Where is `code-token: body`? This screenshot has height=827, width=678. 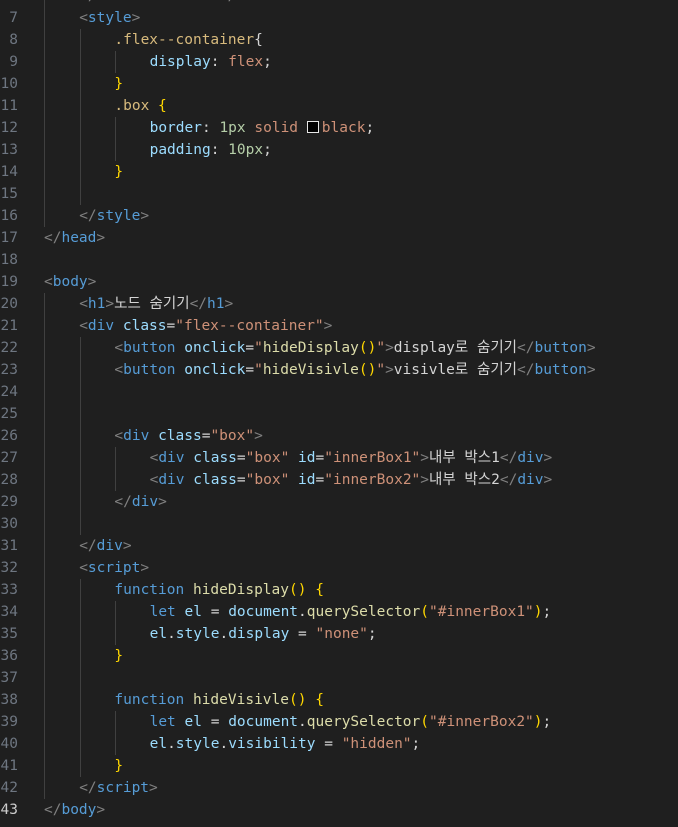 code-token: body is located at coordinates (70, 282).